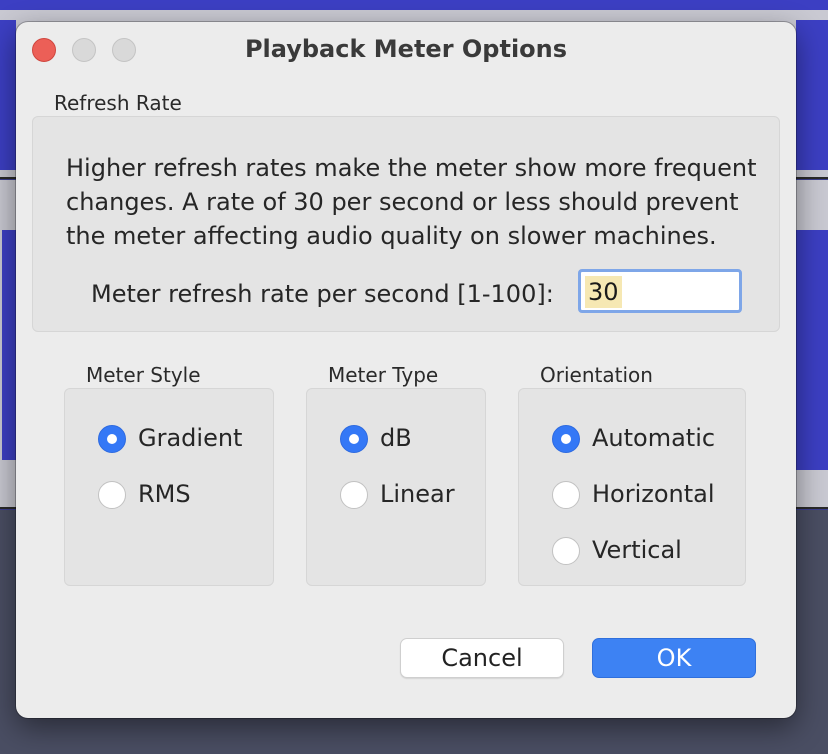 The height and width of the screenshot is (754, 828). Describe the element at coordinates (383, 375) in the screenshot. I see `meter-type-label: Meter Type` at that location.